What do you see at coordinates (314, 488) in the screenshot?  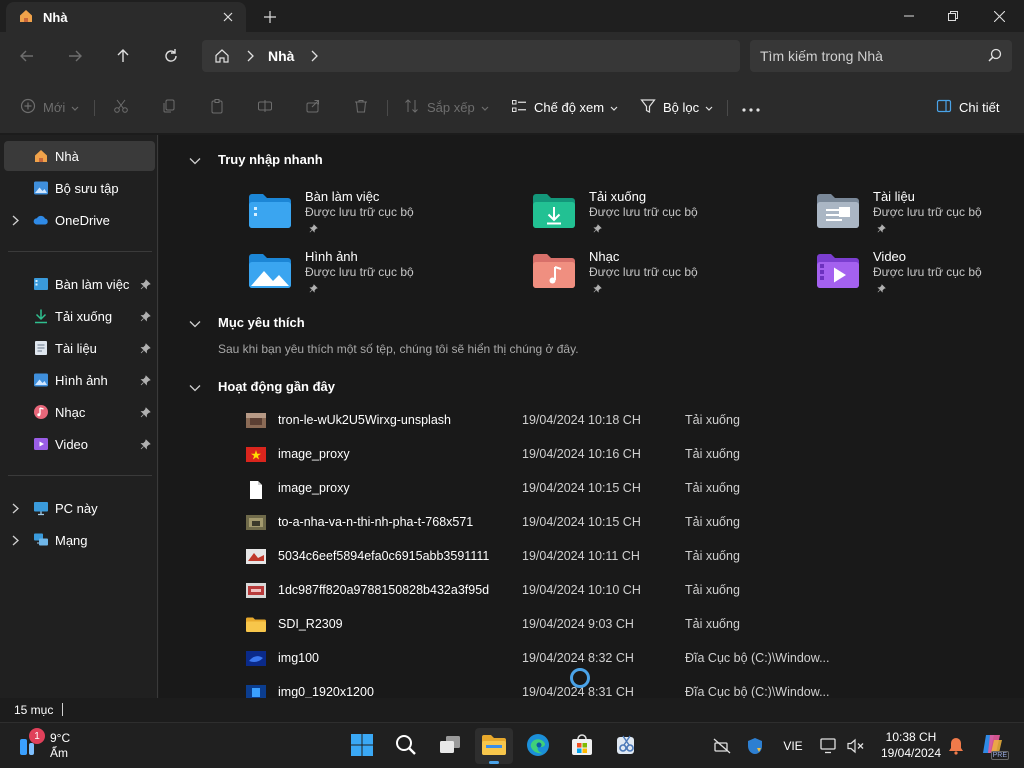 I see `file-name: image_proxy` at bounding box center [314, 488].